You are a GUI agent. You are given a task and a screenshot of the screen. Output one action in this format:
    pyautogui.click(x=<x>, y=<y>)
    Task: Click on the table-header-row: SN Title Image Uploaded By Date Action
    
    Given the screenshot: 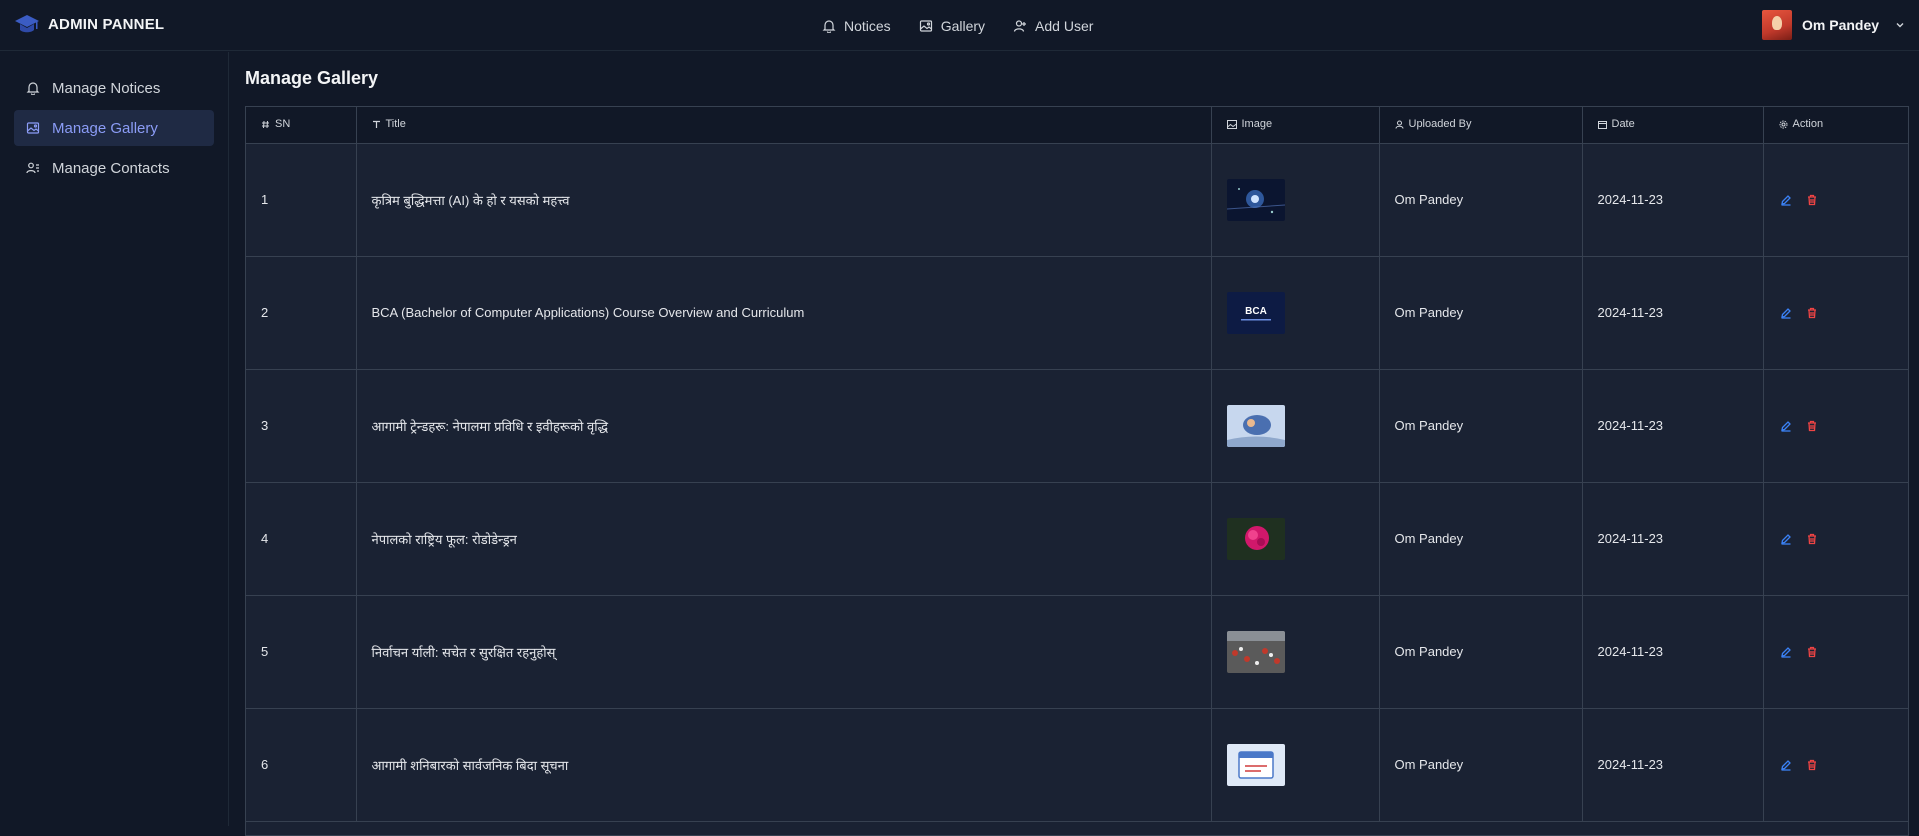 What is the action you would take?
    pyautogui.click(x=1077, y=125)
    